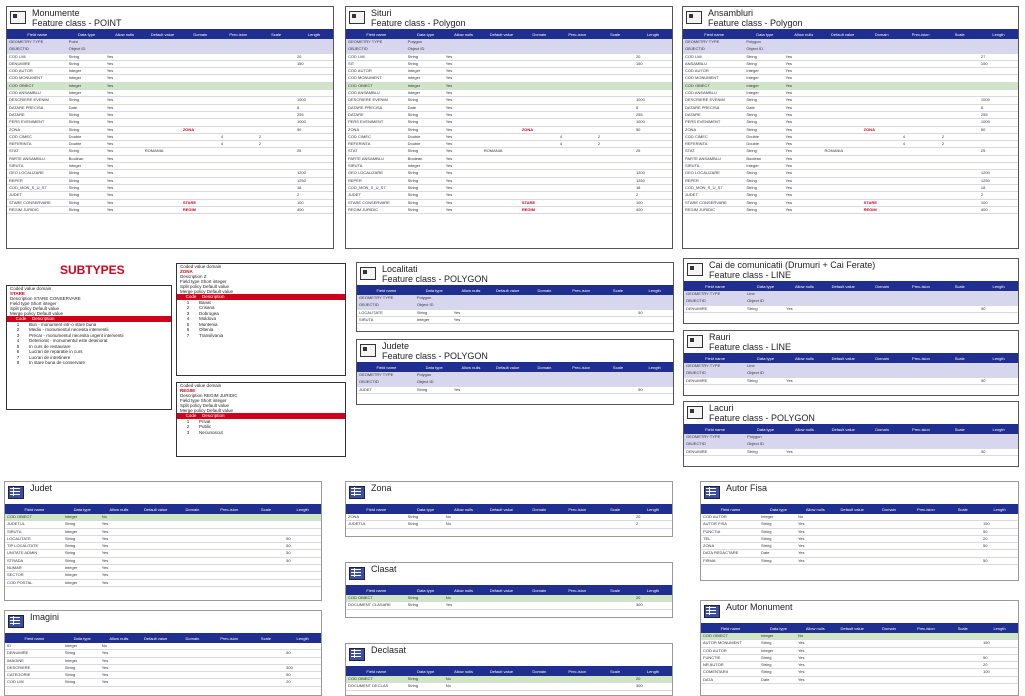 The width and height of the screenshot is (1025, 696). What do you see at coordinates (170, 50) in the screenshot?
I see `field-row: OBJECTID Object ID` at bounding box center [170, 50].